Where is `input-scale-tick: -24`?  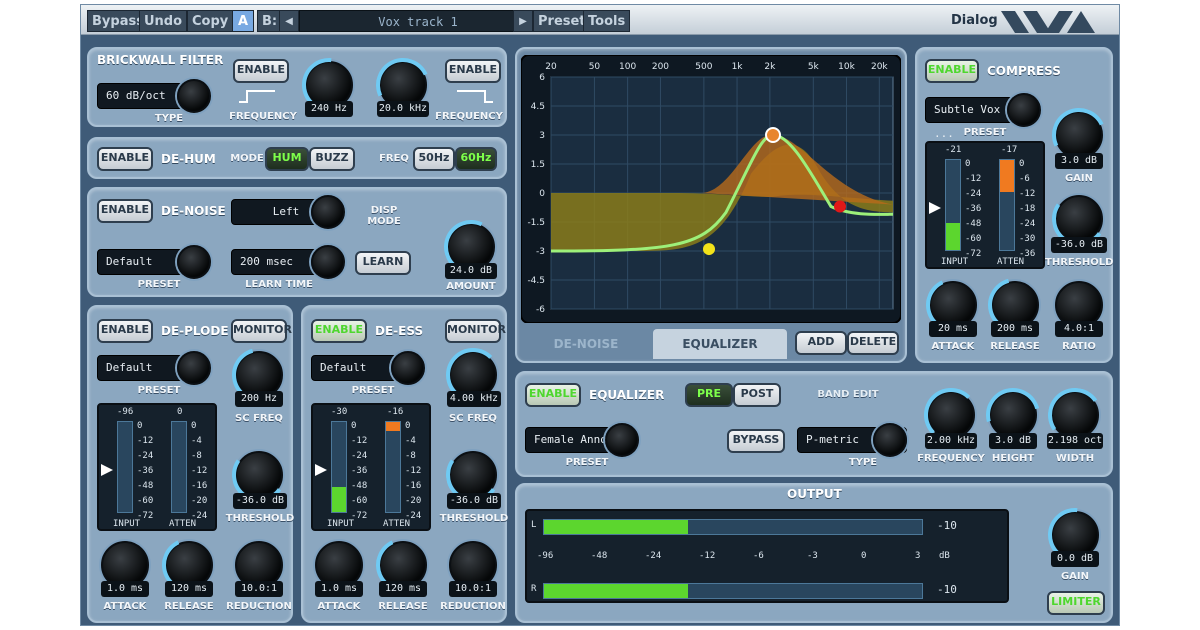 input-scale-tick: -24 is located at coordinates (359, 456).